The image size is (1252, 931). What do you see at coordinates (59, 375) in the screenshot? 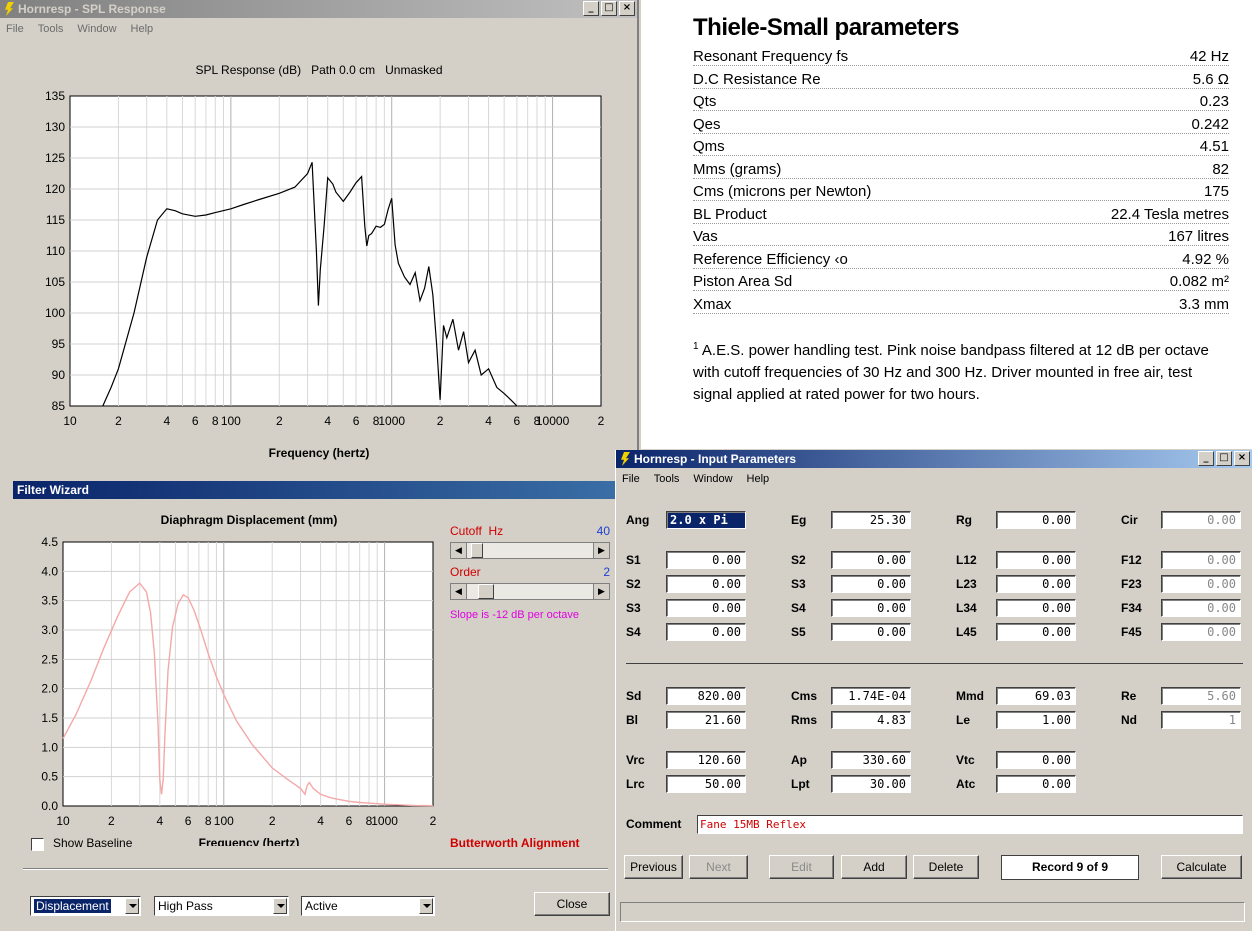
I see `y-tick-label: 90` at bounding box center [59, 375].